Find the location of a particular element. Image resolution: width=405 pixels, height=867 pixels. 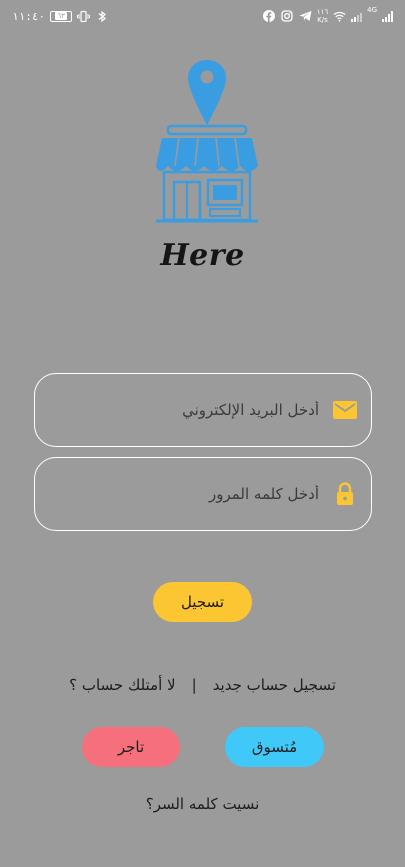

bluetooth-icon is located at coordinates (101, 16).